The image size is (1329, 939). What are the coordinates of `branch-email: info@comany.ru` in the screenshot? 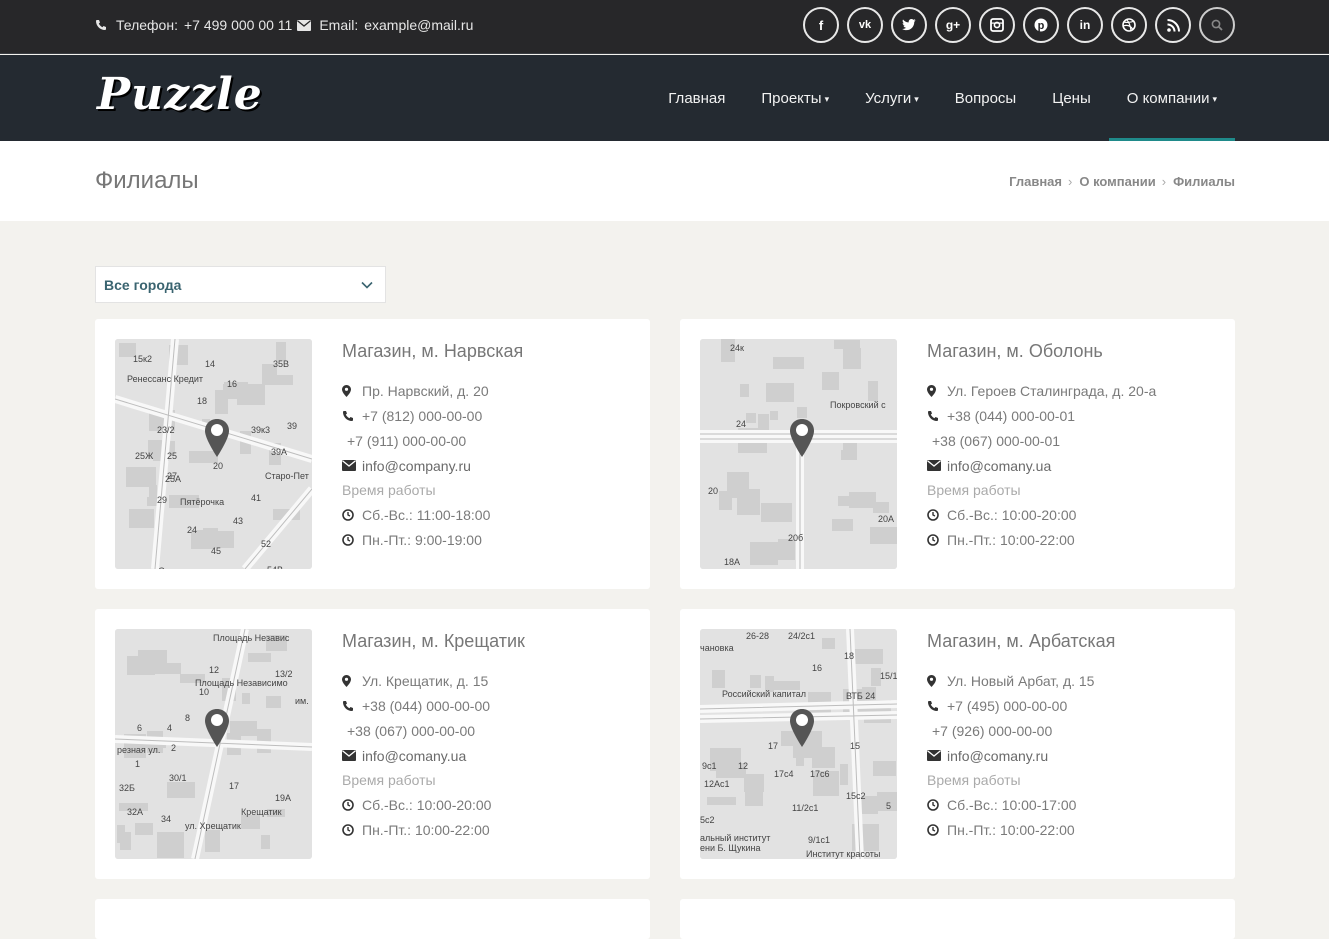 It's located at (1076, 755).